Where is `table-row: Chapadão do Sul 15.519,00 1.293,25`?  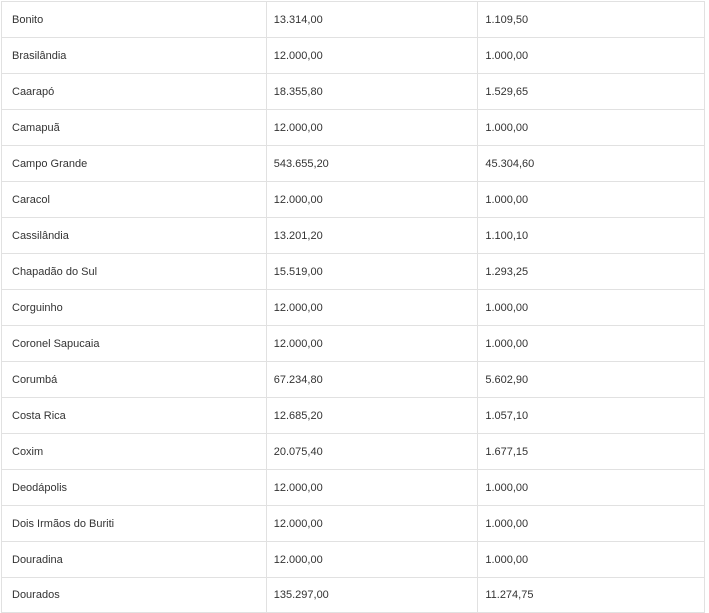 table-row: Chapadão do Sul 15.519,00 1.293,25 is located at coordinates (353, 271).